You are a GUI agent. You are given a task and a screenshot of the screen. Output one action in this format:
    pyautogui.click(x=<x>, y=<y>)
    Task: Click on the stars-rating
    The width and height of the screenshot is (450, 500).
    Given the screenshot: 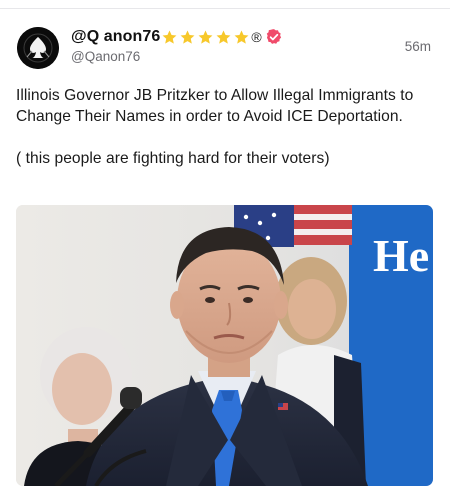 What is the action you would take?
    pyautogui.click(x=205, y=37)
    